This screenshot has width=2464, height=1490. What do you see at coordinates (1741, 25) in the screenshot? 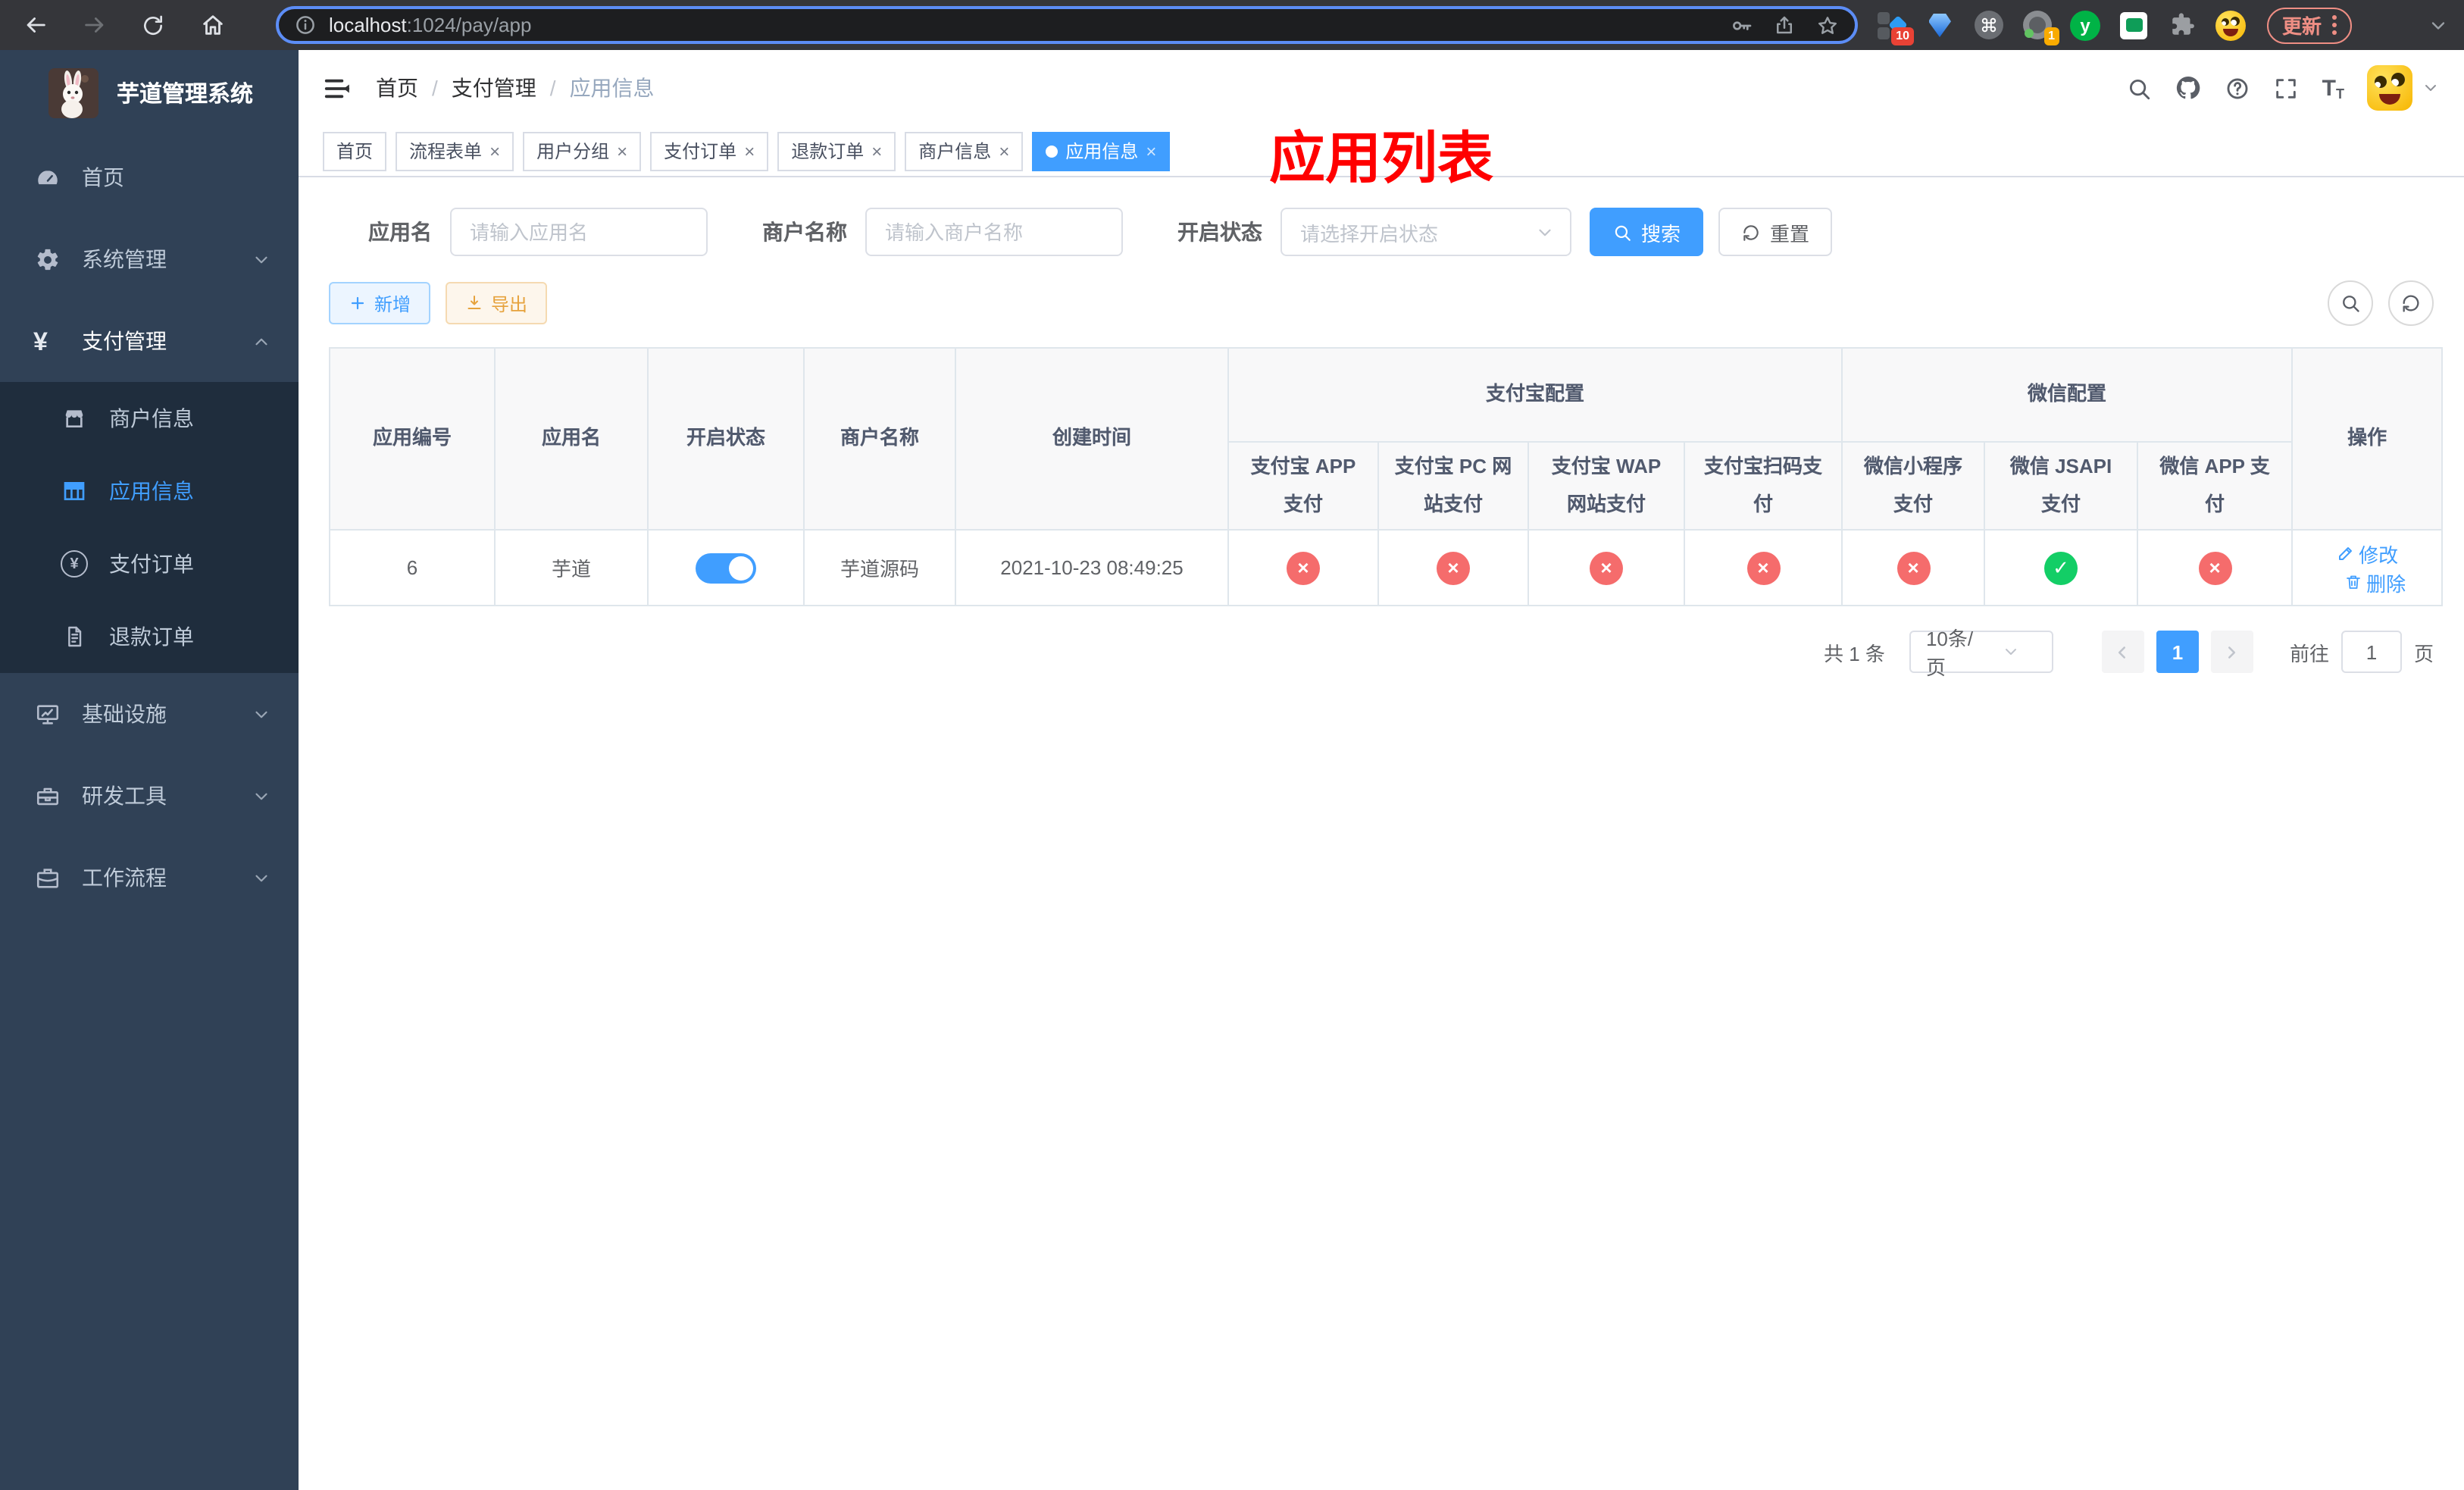
I see `password-key-icon` at bounding box center [1741, 25].